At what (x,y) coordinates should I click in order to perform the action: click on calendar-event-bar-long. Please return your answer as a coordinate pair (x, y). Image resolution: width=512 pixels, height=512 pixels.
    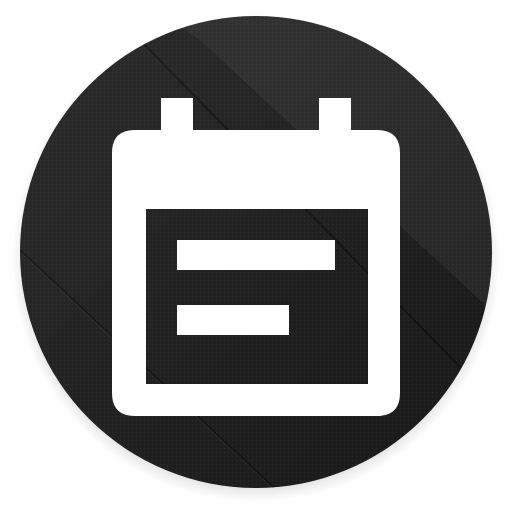
    Looking at the image, I should click on (256, 255).